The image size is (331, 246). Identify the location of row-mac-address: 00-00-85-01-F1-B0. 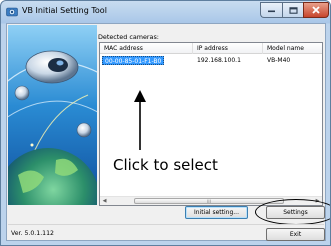
(133, 60).